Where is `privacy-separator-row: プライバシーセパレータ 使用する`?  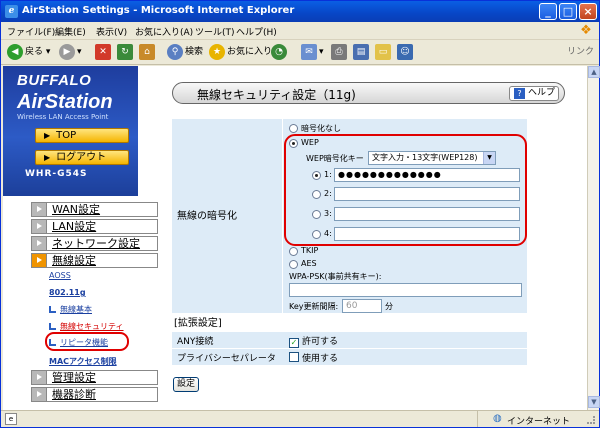 privacy-separator-row: プライバシーセパレータ 使用する is located at coordinates (349, 357).